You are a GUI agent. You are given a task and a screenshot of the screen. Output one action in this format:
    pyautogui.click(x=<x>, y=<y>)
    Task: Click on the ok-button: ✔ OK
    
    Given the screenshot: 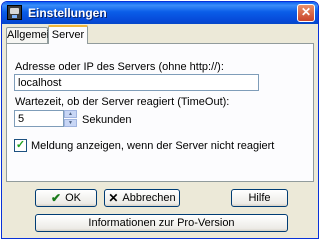 What is the action you would take?
    pyautogui.click(x=66, y=198)
    